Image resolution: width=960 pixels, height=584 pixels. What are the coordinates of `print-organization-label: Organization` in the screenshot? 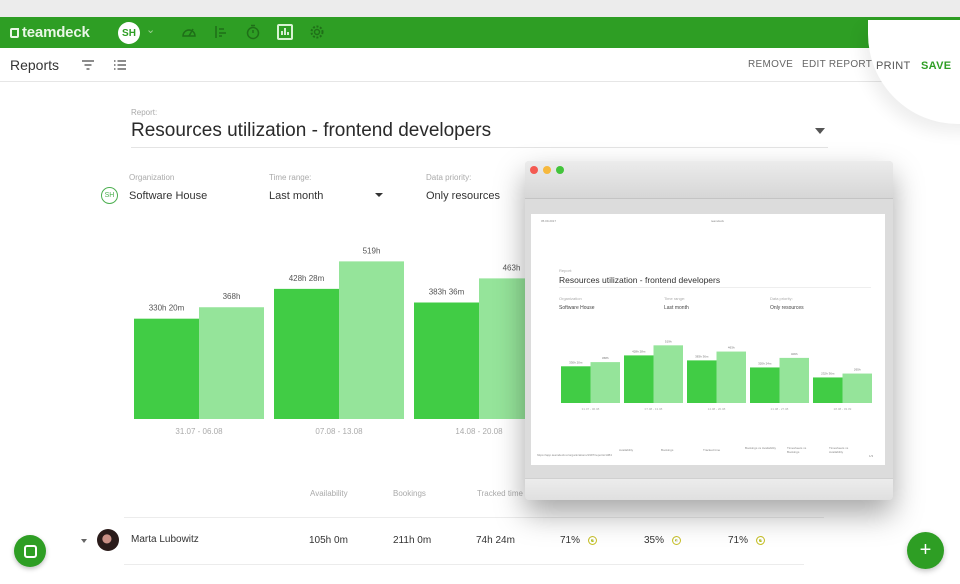 It's located at (570, 298).